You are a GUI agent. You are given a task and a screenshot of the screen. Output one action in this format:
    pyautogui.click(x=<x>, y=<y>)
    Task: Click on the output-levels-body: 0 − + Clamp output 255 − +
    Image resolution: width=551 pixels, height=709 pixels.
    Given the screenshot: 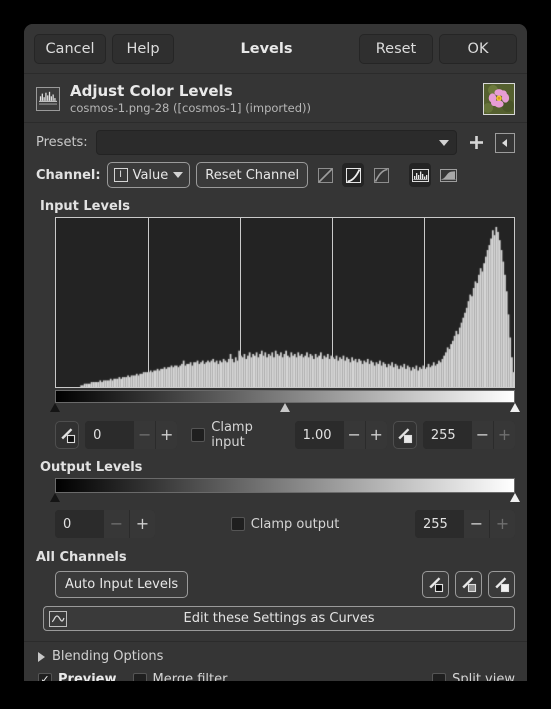 What is the action you would take?
    pyautogui.click(x=275, y=508)
    